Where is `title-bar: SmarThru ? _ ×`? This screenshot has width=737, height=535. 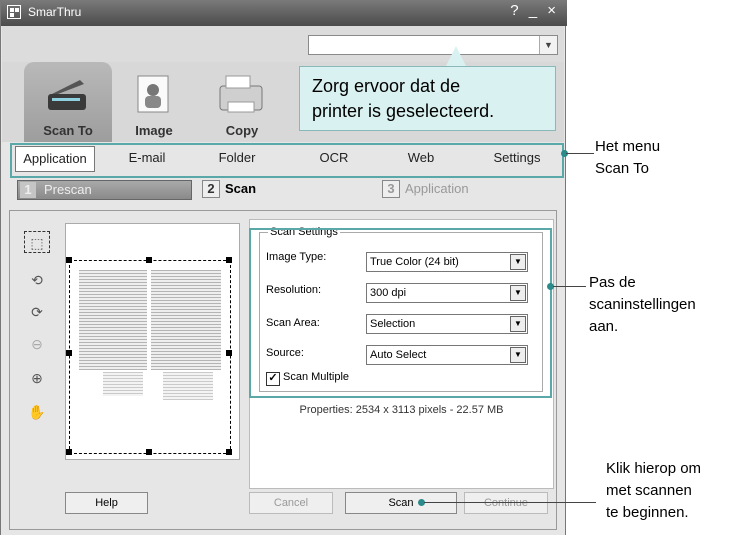
title-bar: SmarThru ? _ × is located at coordinates (284, 13).